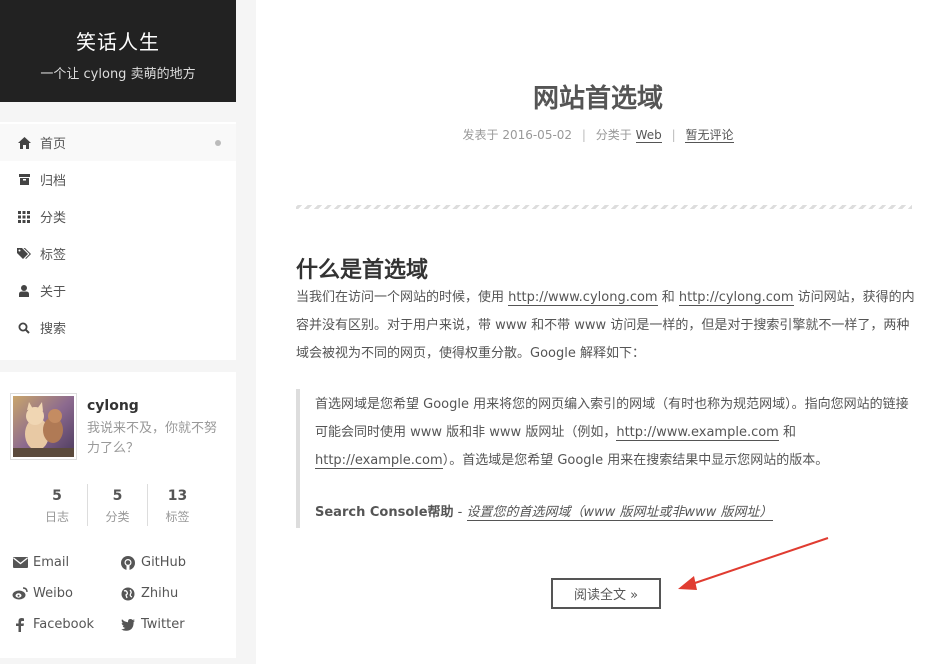  Describe the element at coordinates (24, 217) in the screenshot. I see `grid-icon` at that location.